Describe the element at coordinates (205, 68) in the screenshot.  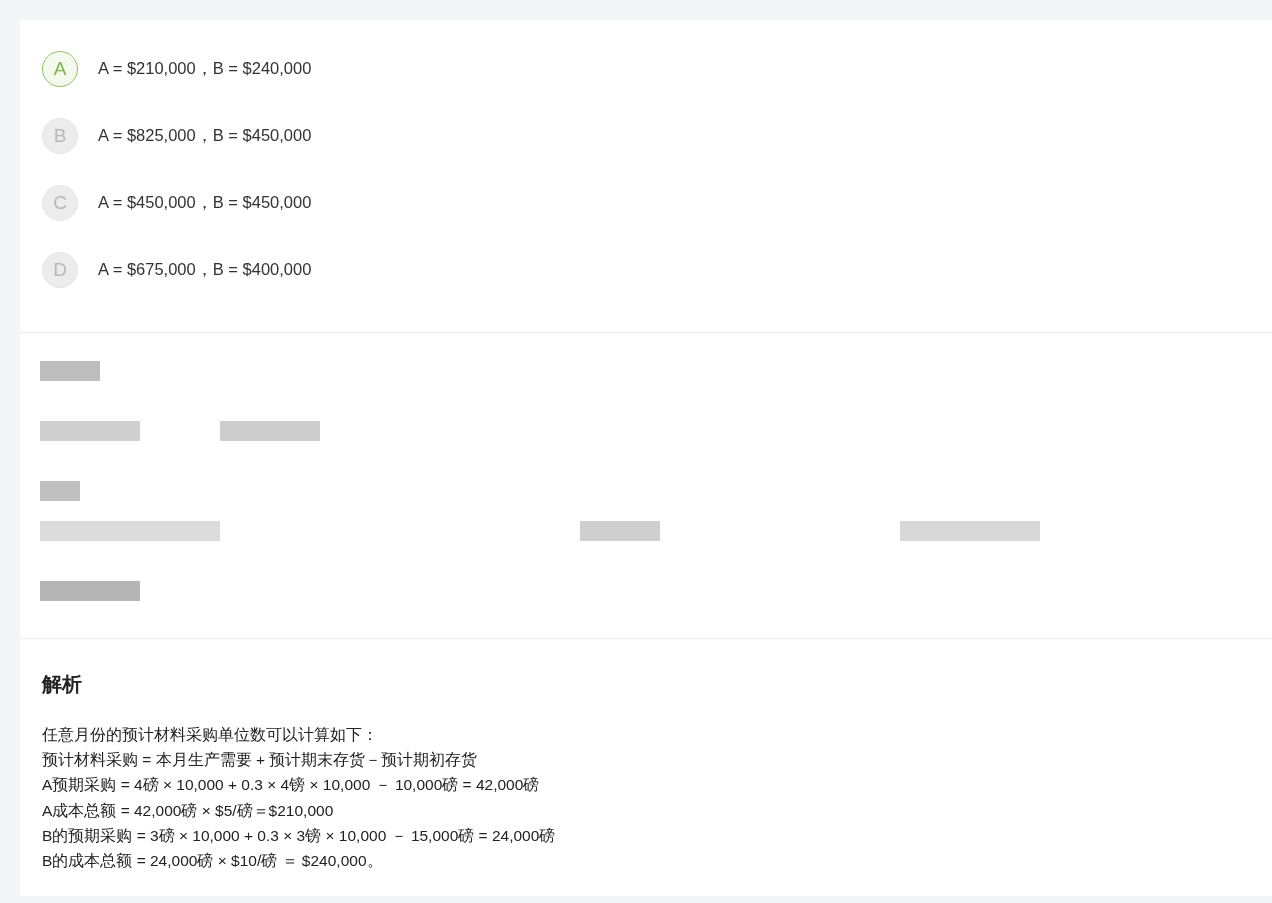
I see `option-text: A = $210,000，B = $240,000` at that location.